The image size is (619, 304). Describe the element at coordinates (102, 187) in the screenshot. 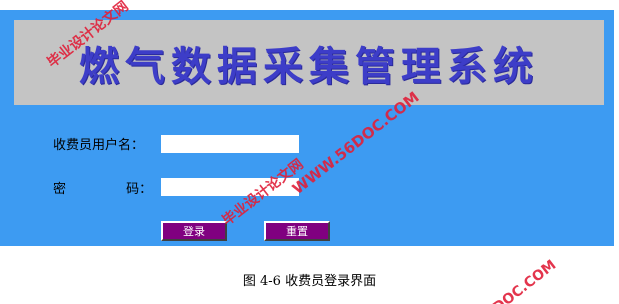

I see `password-label: 密 码：` at that location.